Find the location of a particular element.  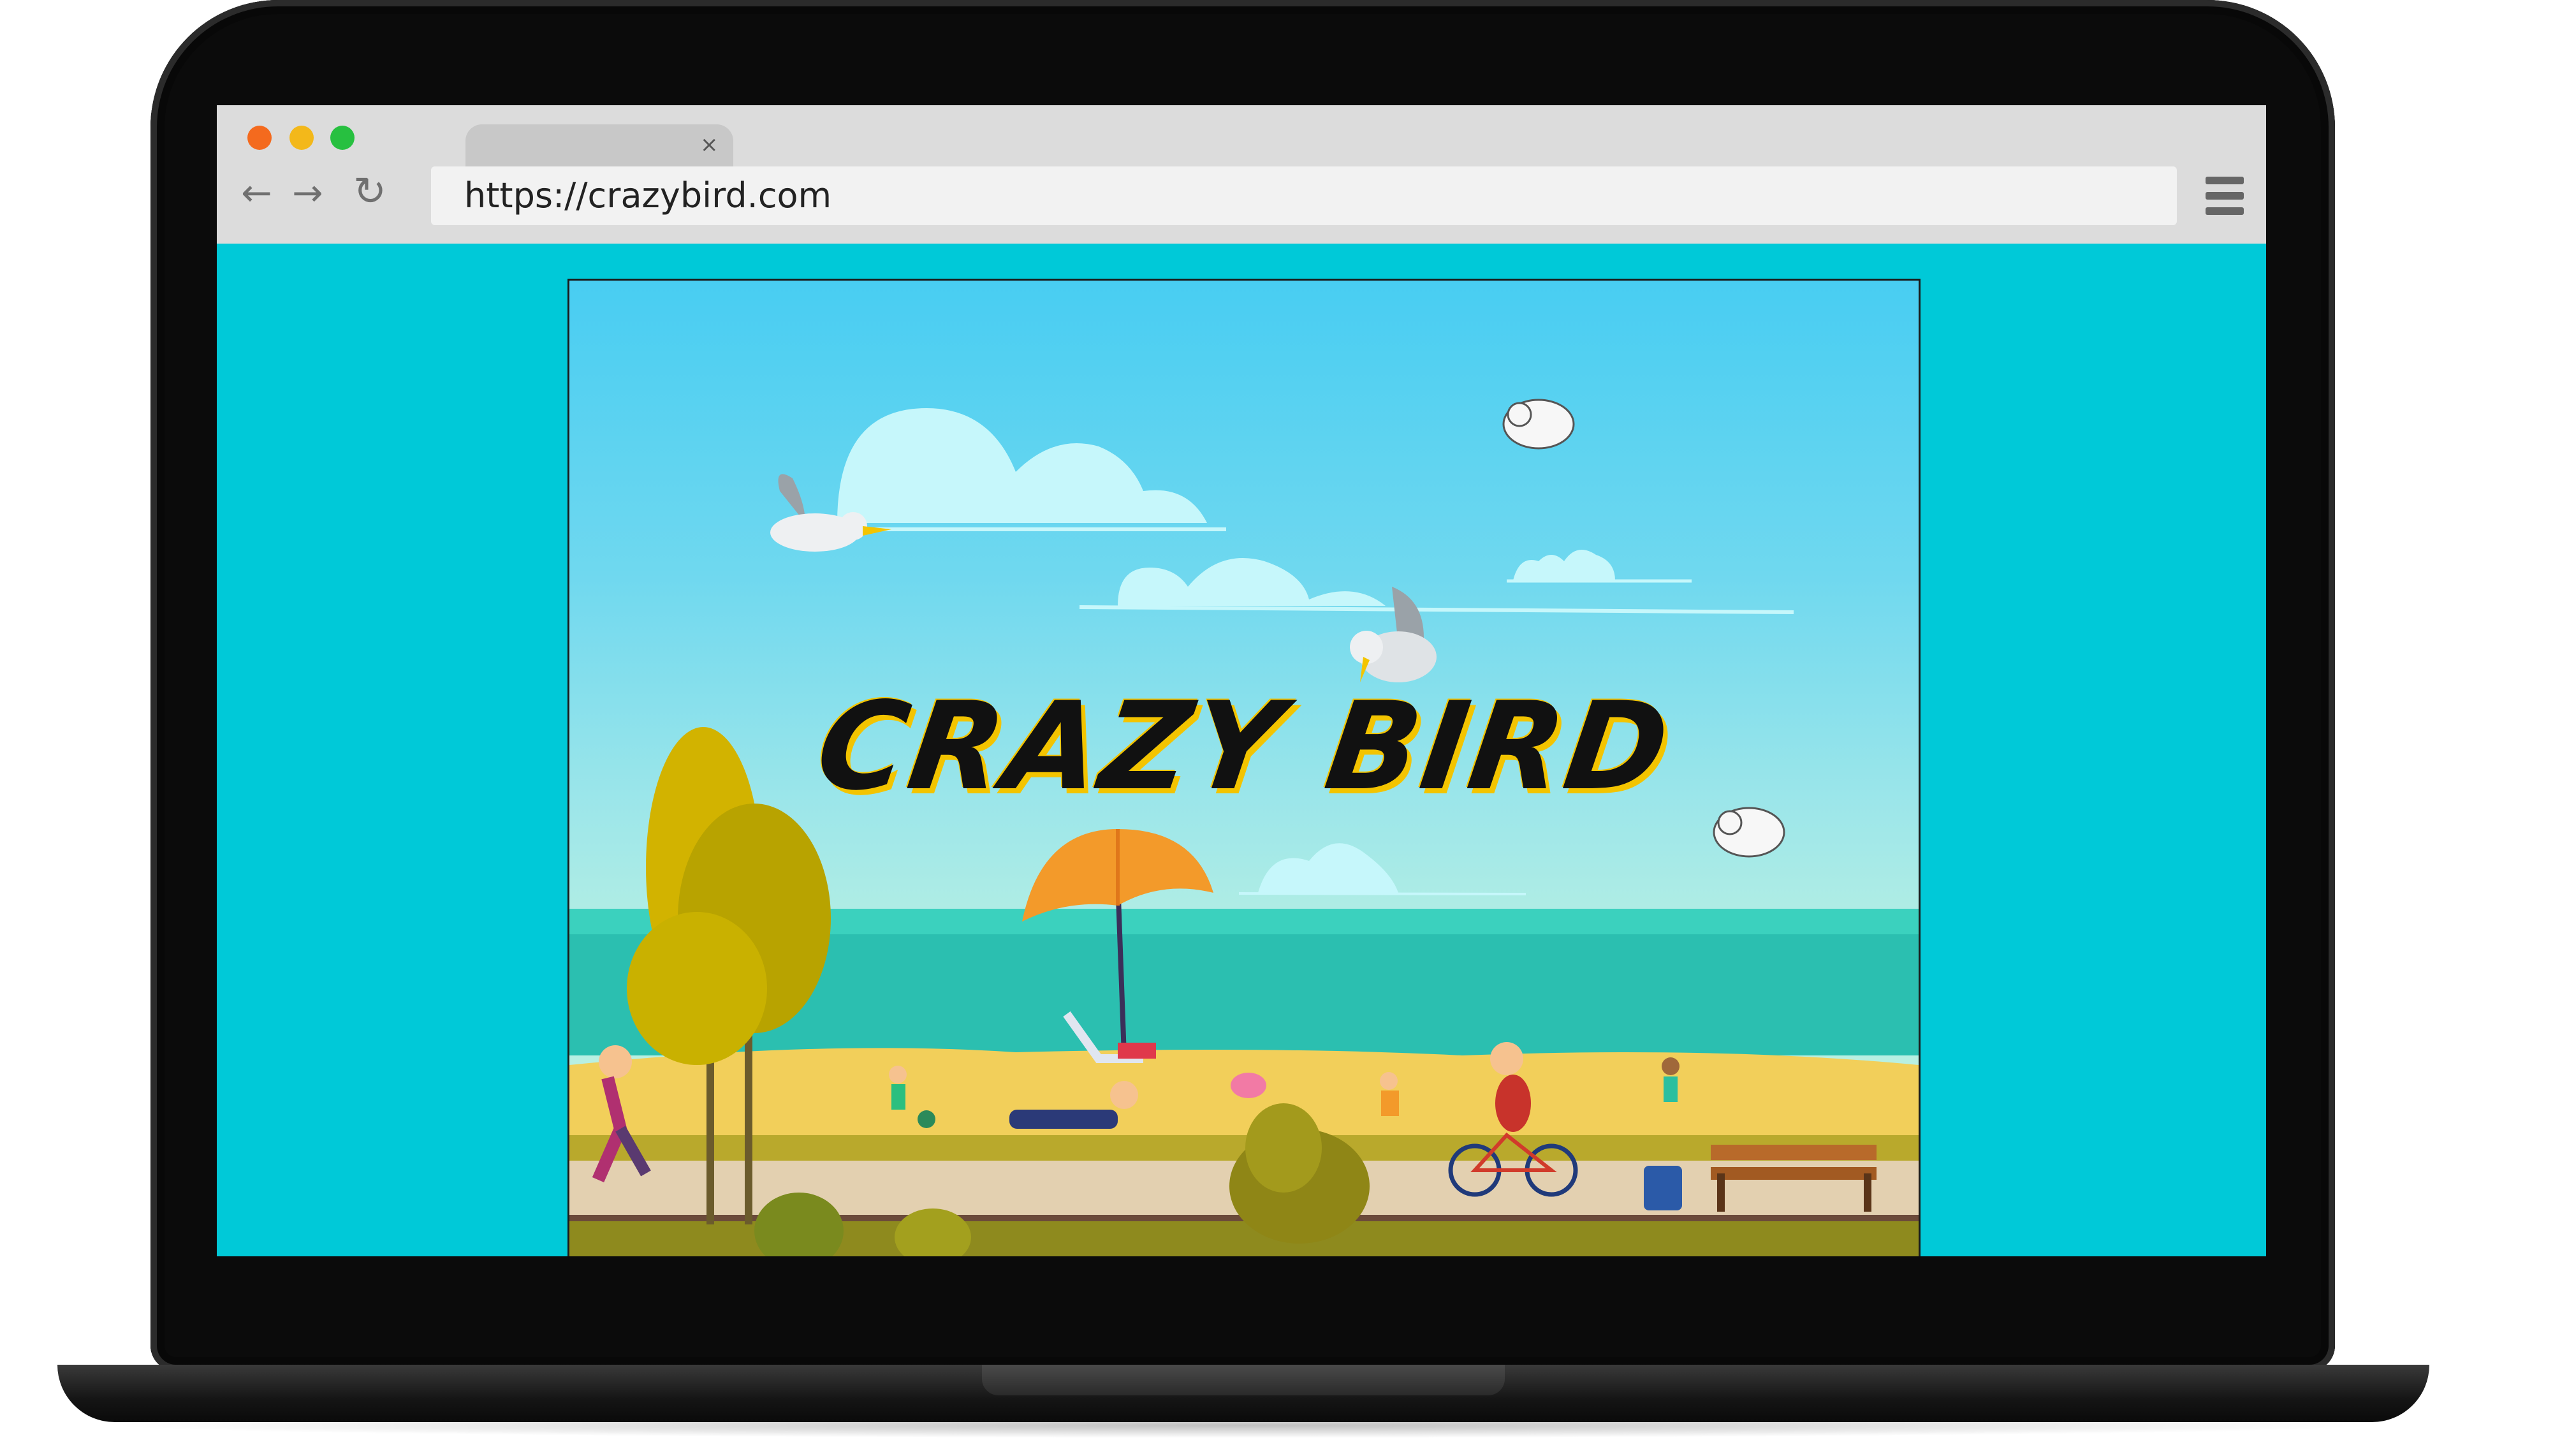

browser-chrome: × ← → ↻ https://crazybird.com is located at coordinates (1241, 174).